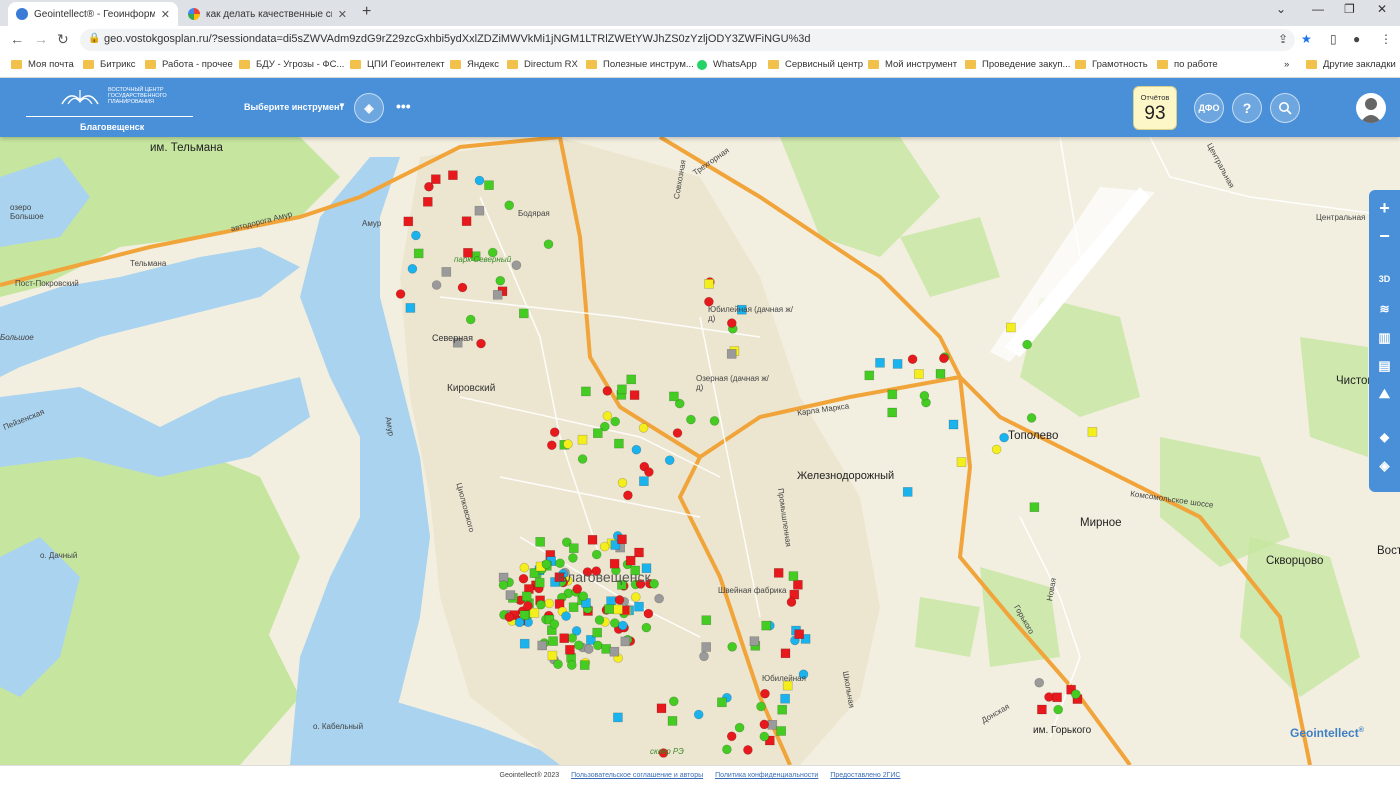 The height and width of the screenshot is (786, 1400). Describe the element at coordinates (1384, 437) in the screenshot. I see `eraser-icon: ◆` at that location.